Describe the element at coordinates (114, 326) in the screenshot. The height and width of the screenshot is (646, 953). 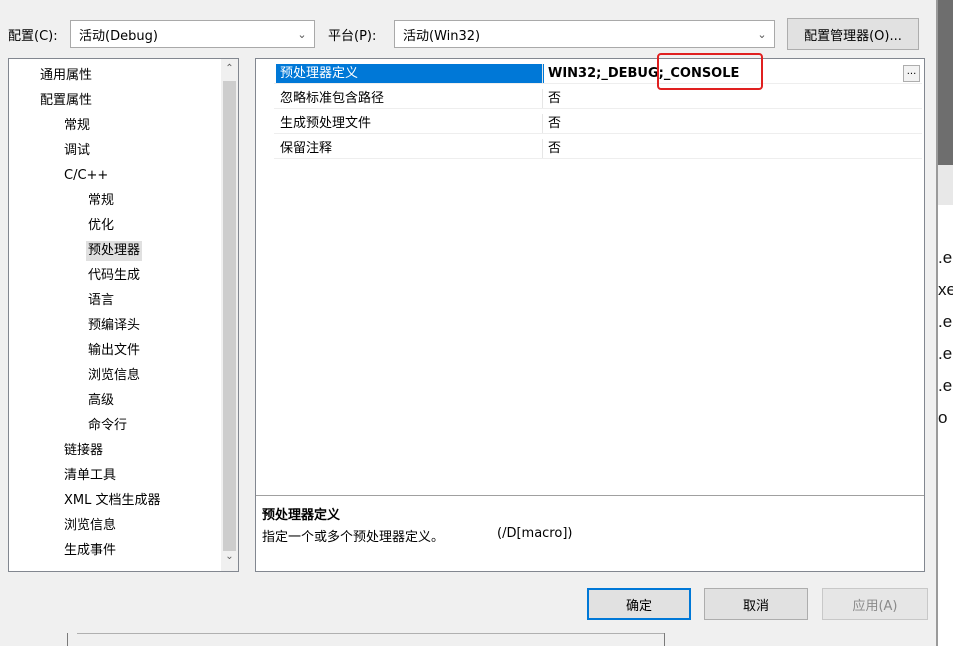
I see `tree-item-precompiled-headers: 预编译头` at that location.